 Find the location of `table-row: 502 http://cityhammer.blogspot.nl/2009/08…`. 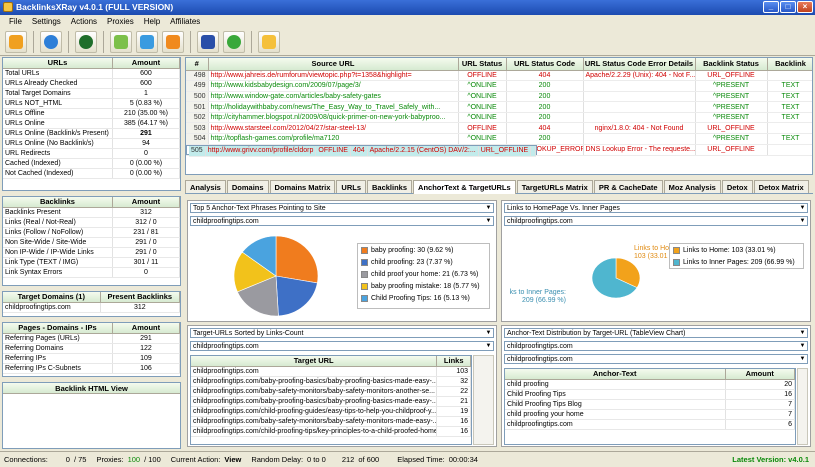

table-row: 502 http://cityhammer.blogspot.nl/2009/08… is located at coordinates (499, 118).